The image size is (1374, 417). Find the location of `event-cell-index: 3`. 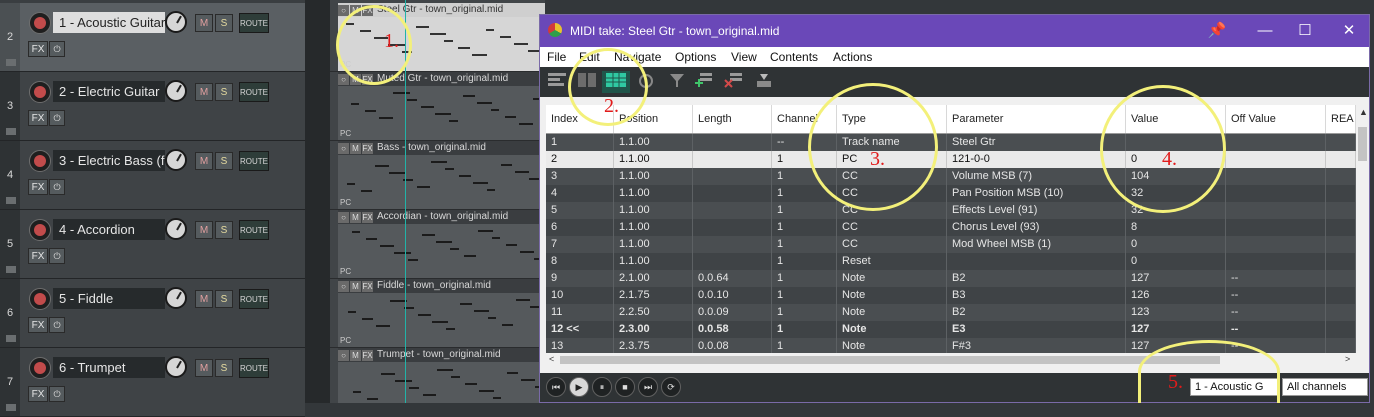

event-cell-index: 3 is located at coordinates (580, 176).